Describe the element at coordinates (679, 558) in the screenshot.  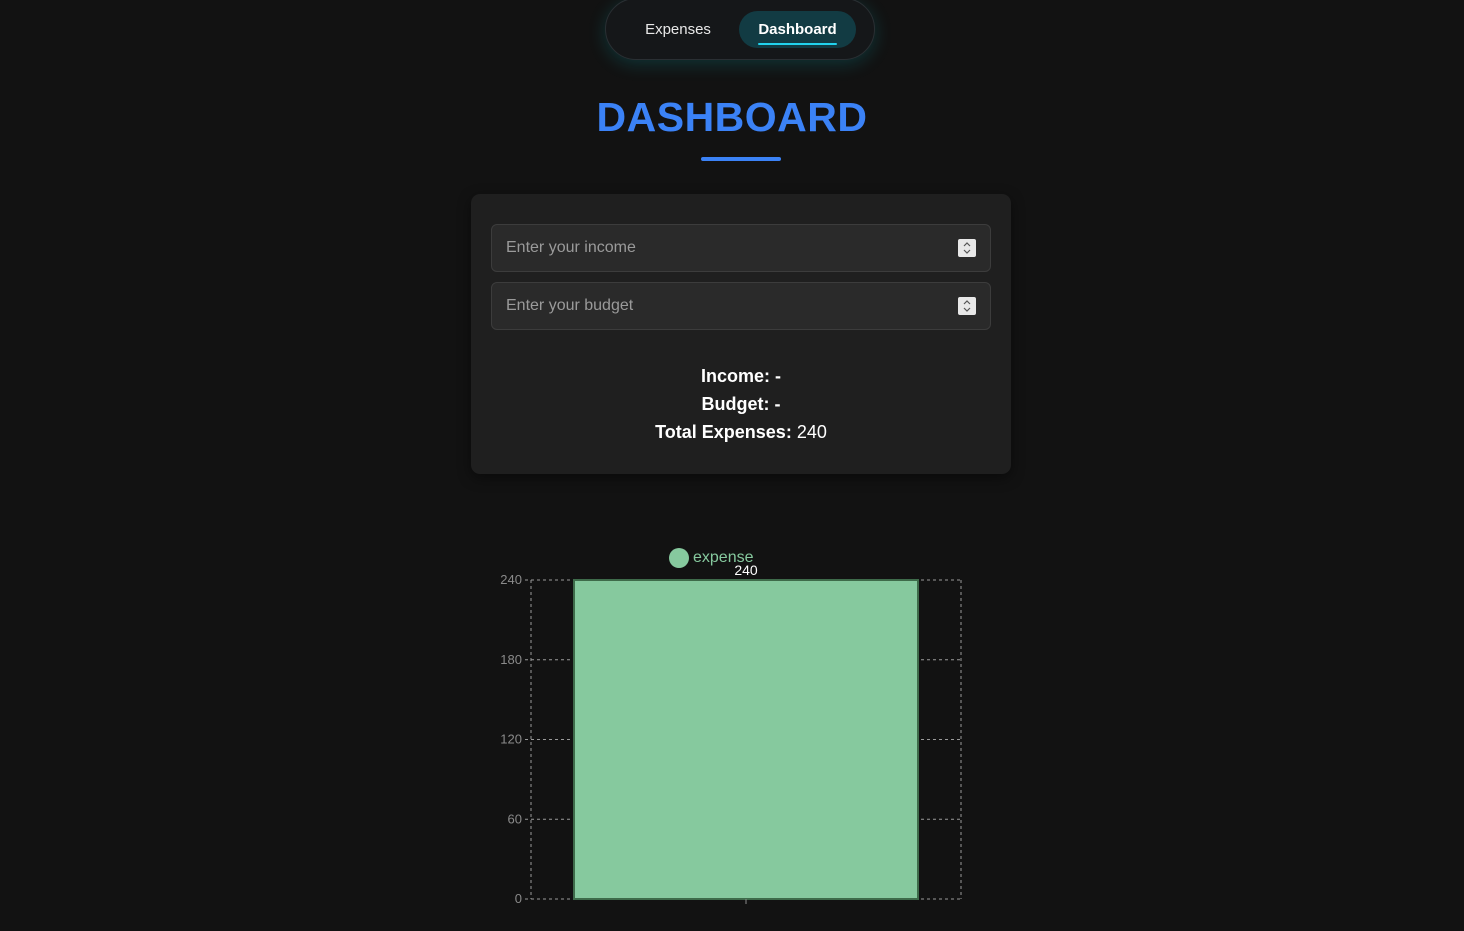
I see `legend-swatch` at that location.